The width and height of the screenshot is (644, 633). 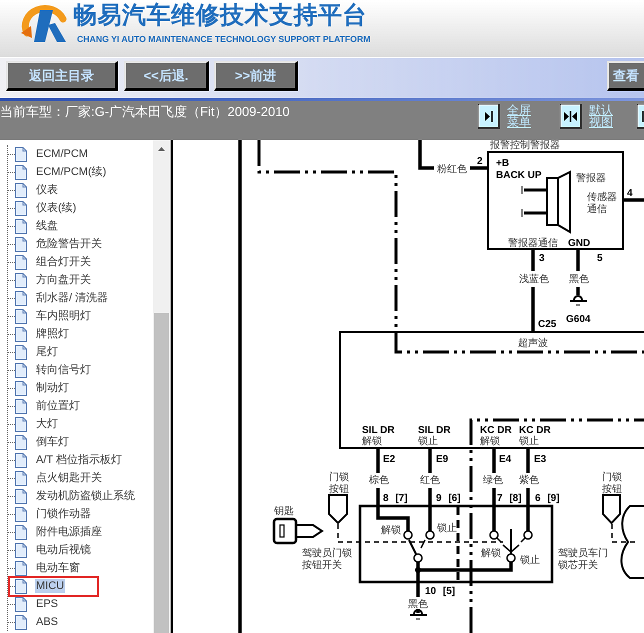 I want to click on signal-label: 警报器通信, so click(x=533, y=243).